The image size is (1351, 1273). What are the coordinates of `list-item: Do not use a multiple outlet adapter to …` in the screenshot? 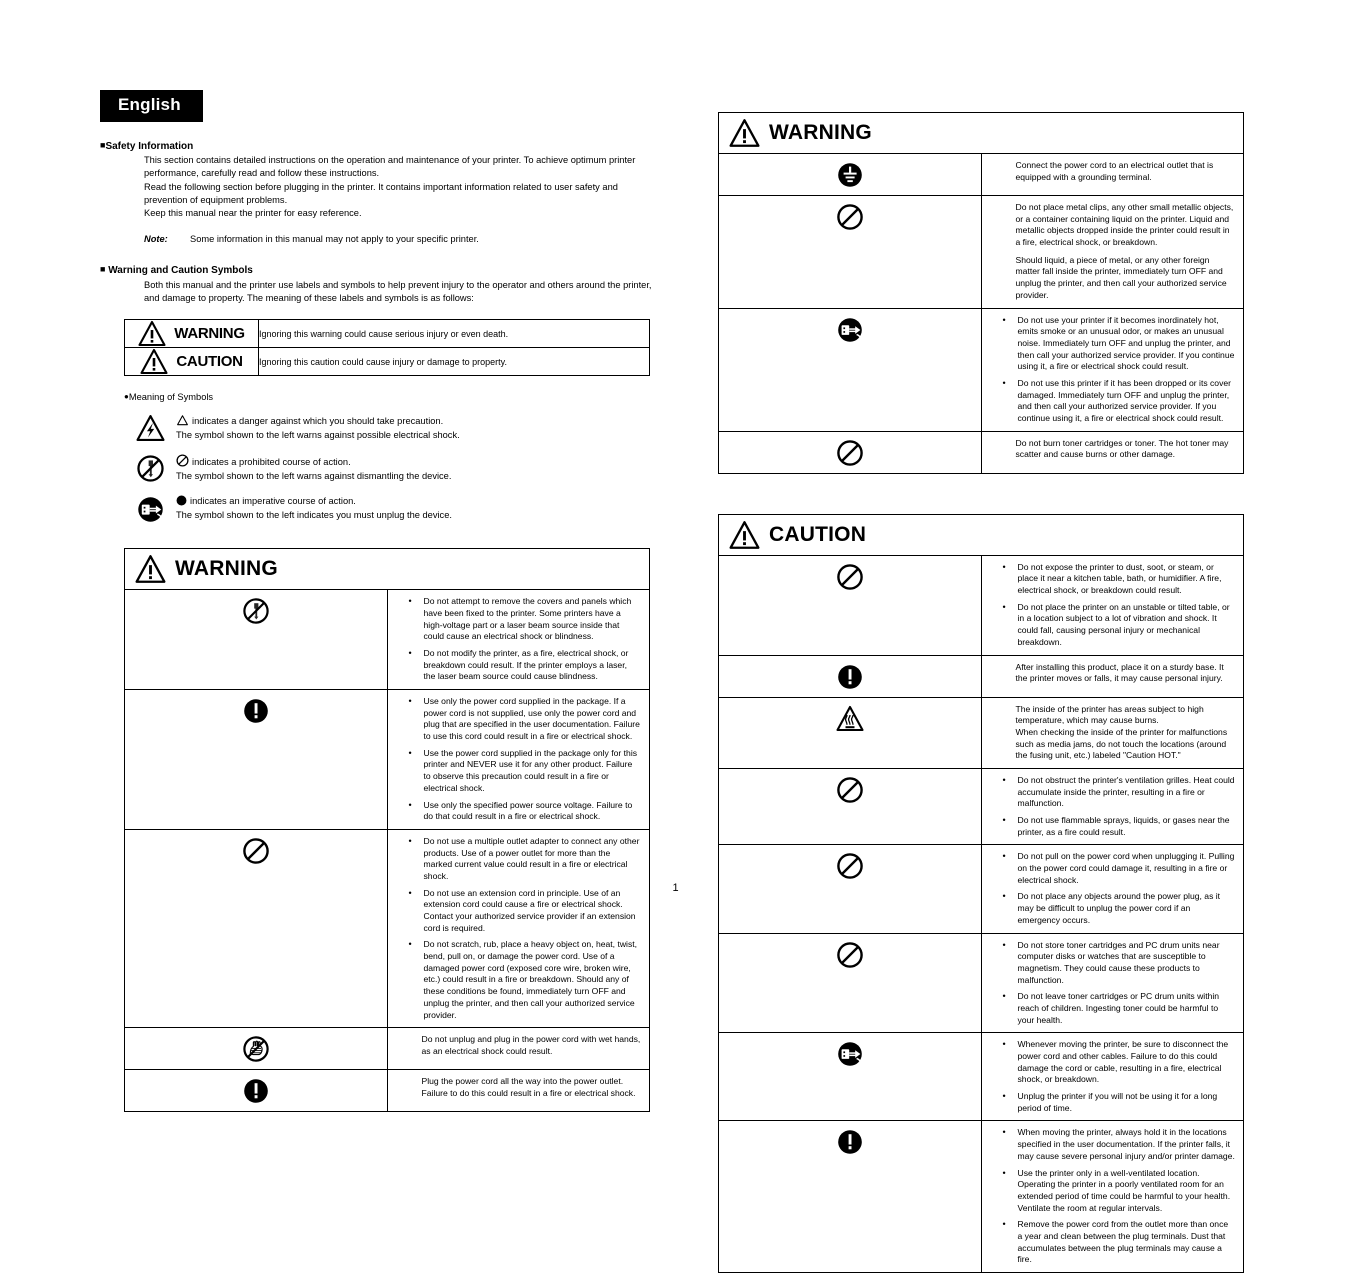 It's located at (516, 859).